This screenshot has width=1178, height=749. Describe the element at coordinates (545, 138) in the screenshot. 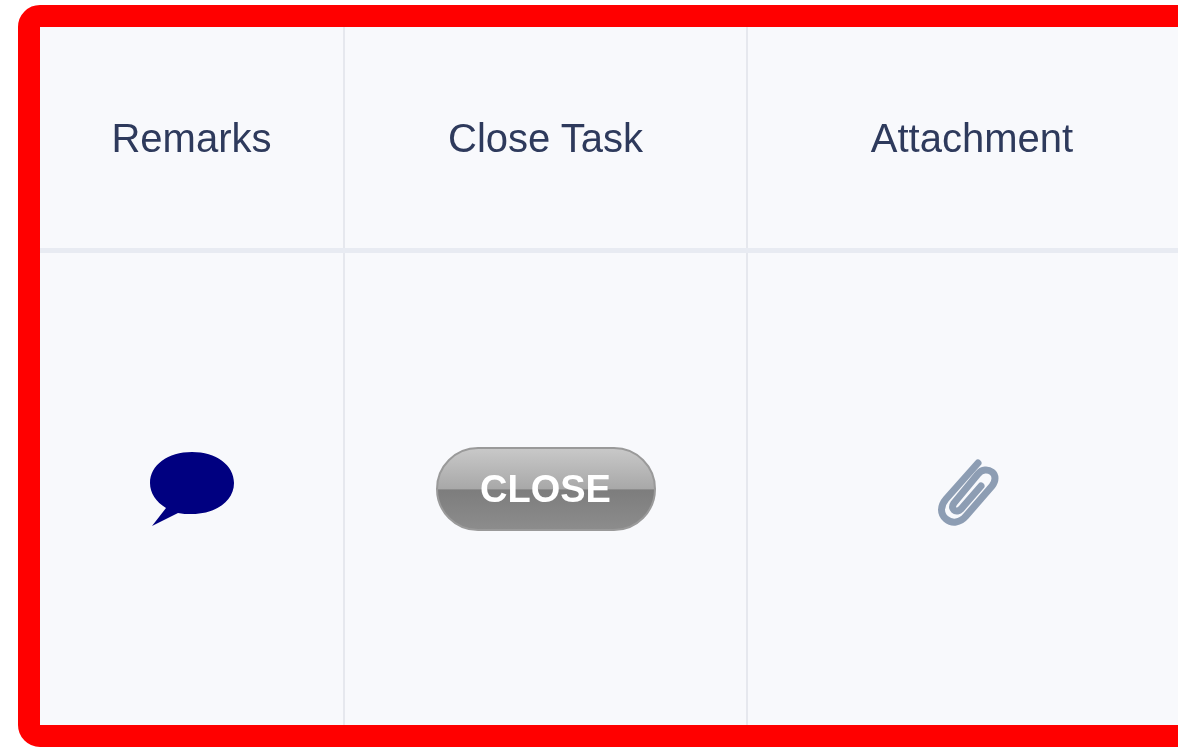

I see `column-header: Close Task` at that location.